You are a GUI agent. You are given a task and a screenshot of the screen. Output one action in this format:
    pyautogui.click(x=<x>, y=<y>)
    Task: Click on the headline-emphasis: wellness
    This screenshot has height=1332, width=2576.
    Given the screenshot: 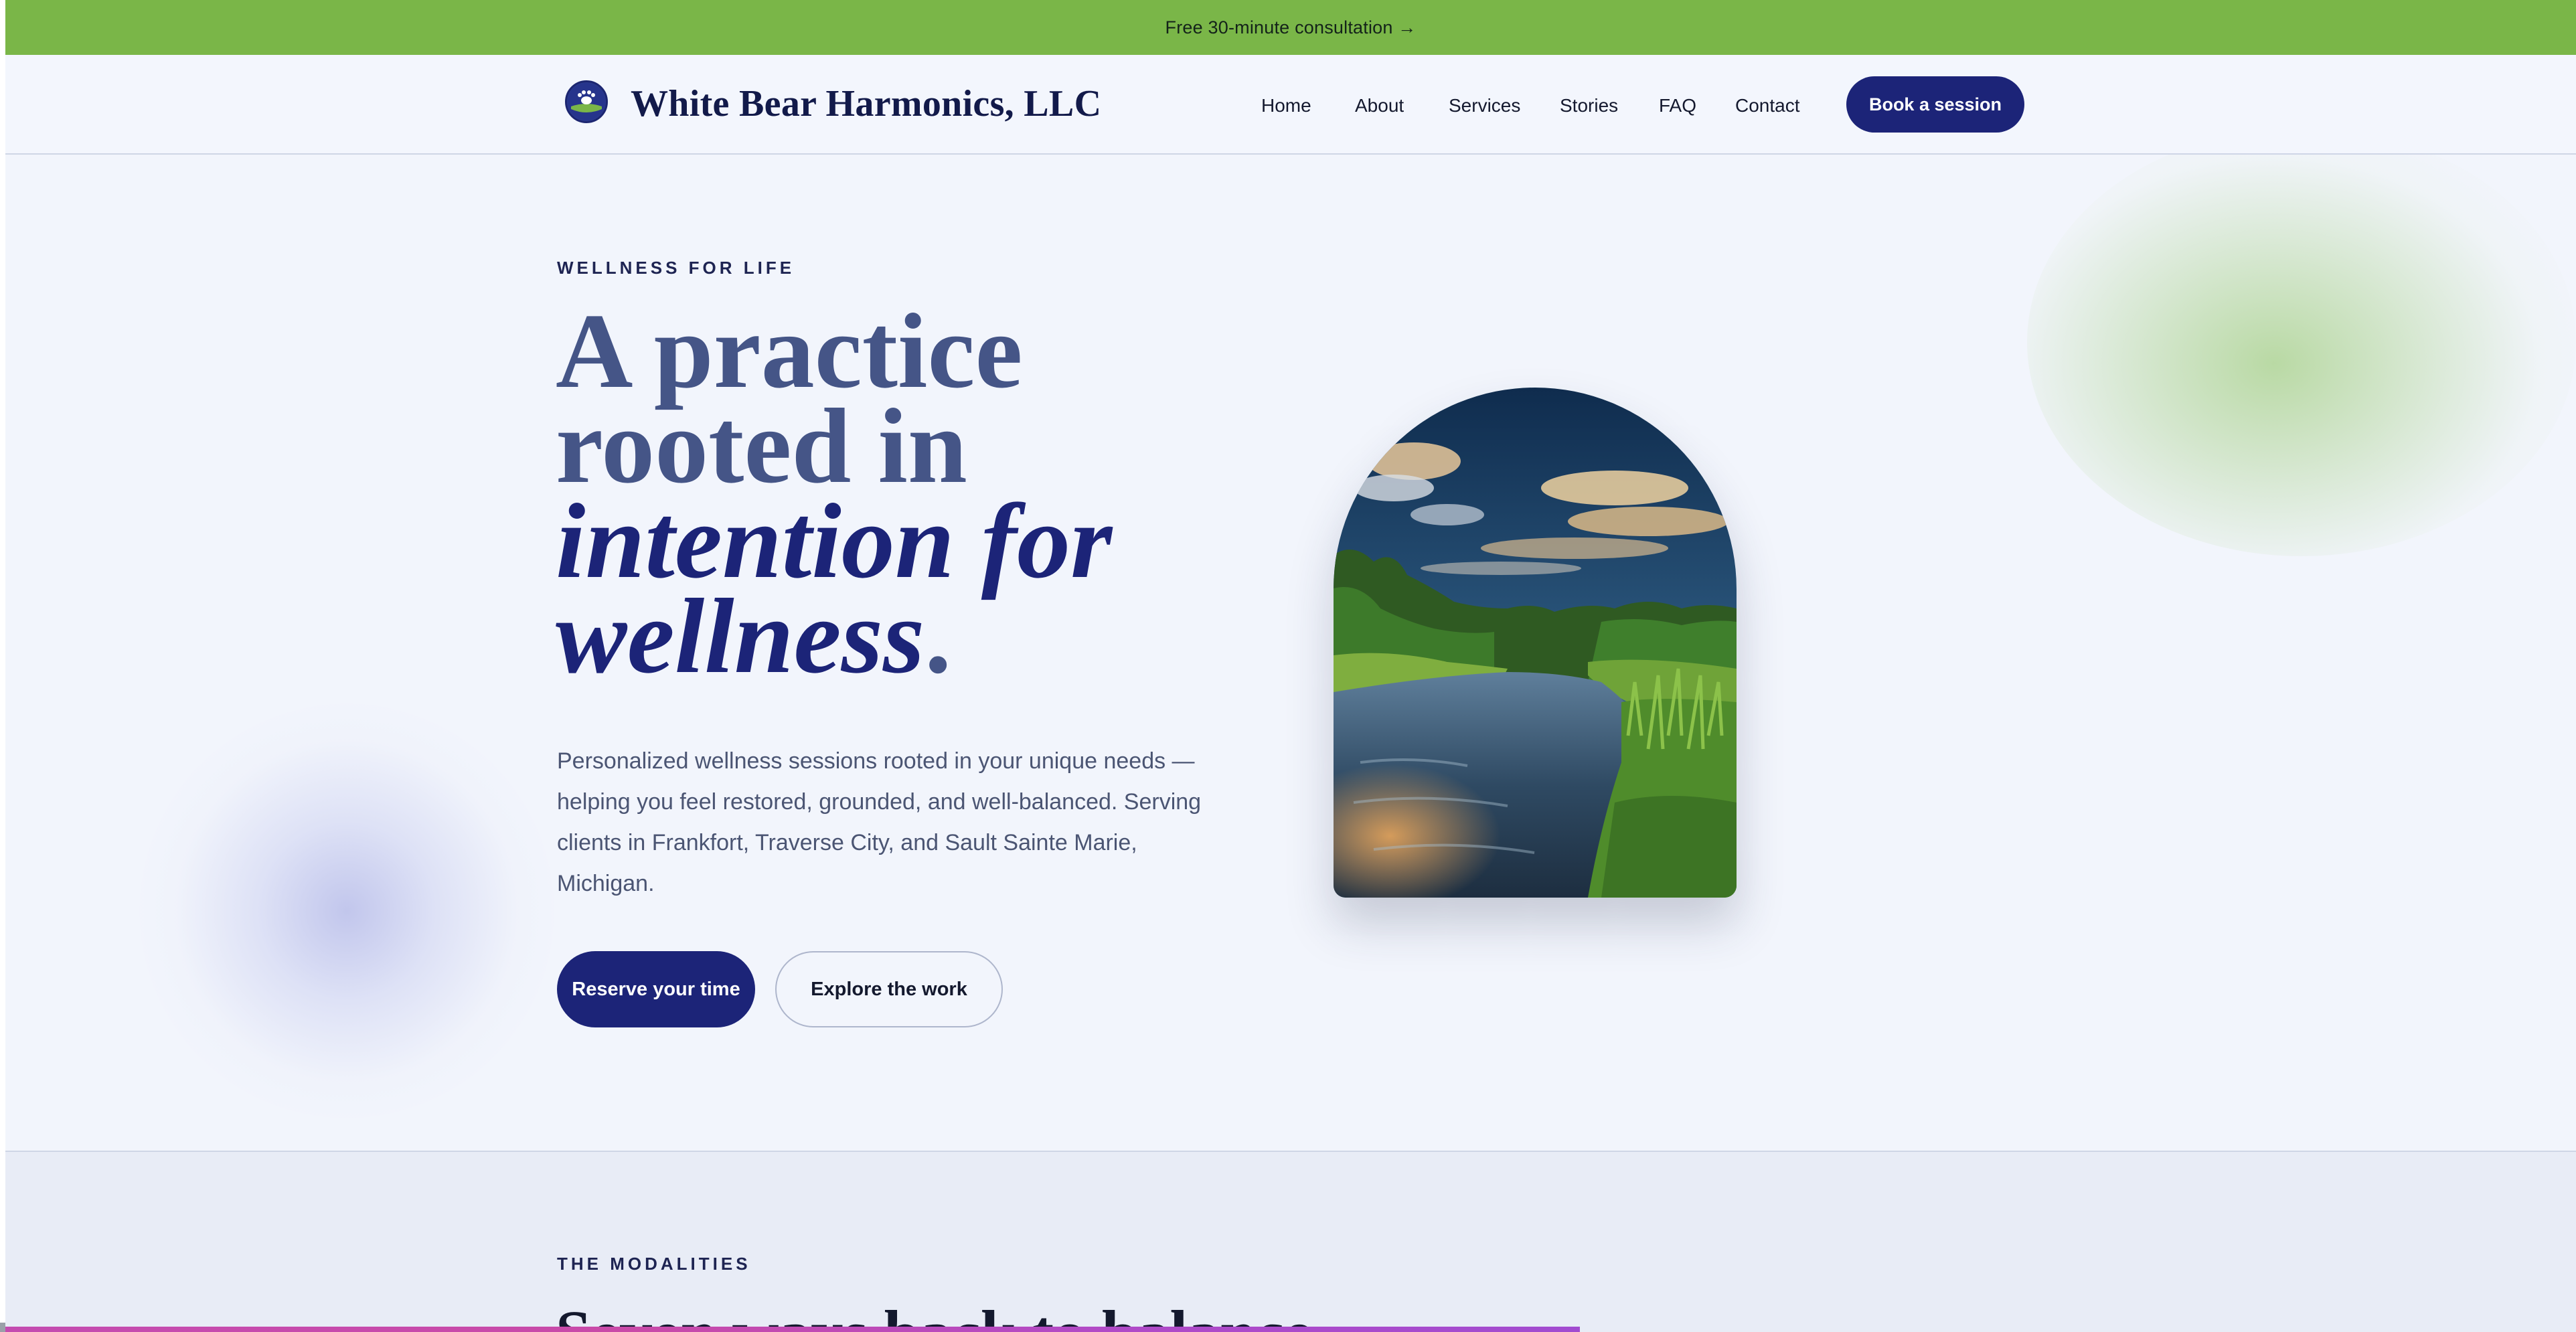 What is the action you would take?
    pyautogui.click(x=740, y=635)
    